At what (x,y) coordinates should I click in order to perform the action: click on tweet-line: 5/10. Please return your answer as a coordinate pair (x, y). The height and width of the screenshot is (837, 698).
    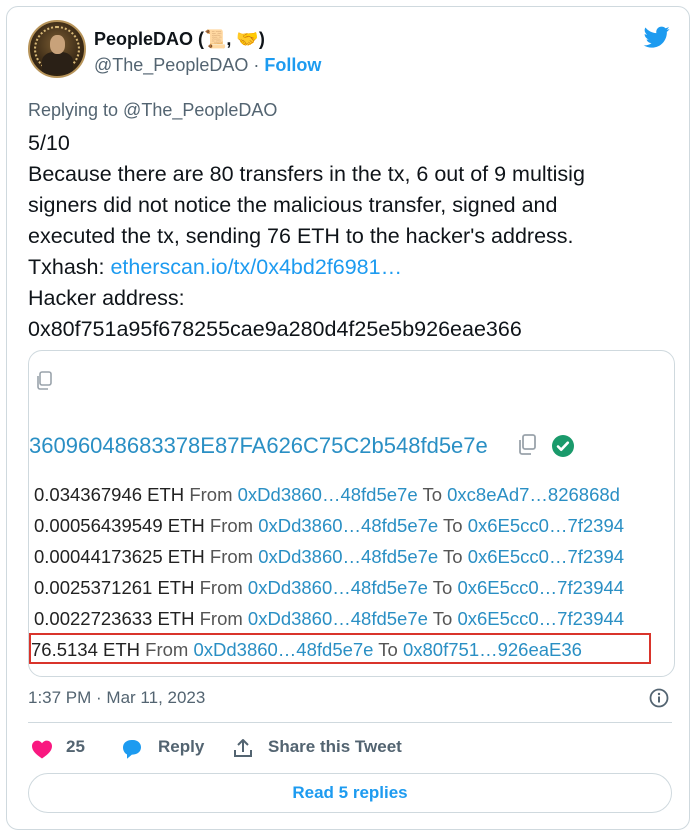
    Looking at the image, I should click on (49, 143).